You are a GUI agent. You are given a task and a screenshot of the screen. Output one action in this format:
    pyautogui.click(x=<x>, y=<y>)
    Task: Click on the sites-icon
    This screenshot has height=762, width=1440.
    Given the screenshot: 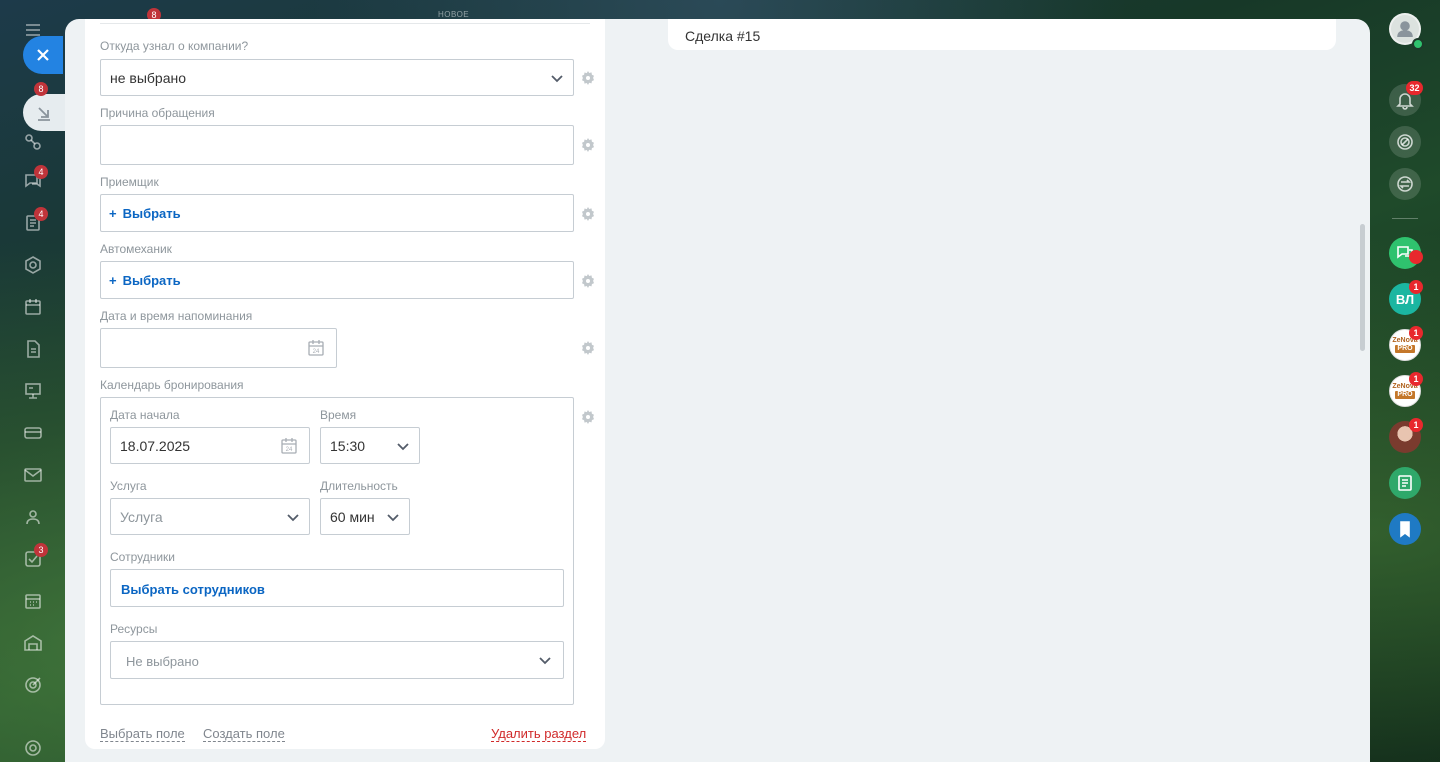 What is the action you would take?
    pyautogui.click(x=33, y=265)
    